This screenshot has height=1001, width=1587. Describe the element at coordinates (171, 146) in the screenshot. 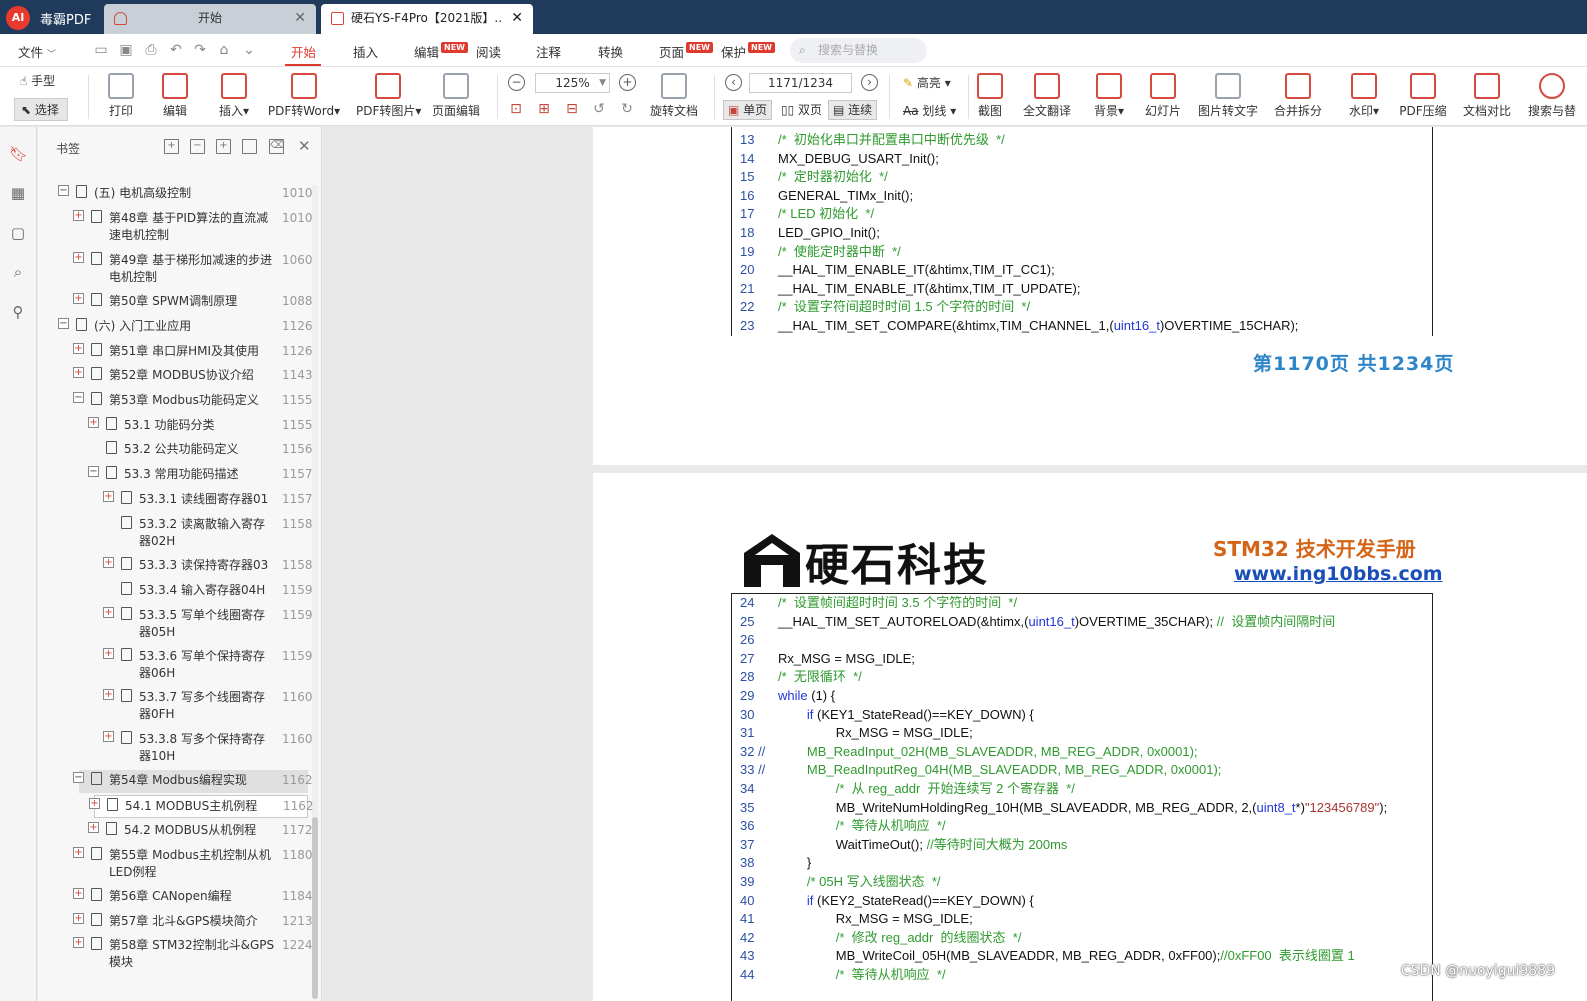

I see `expand-all-icon: +` at that location.